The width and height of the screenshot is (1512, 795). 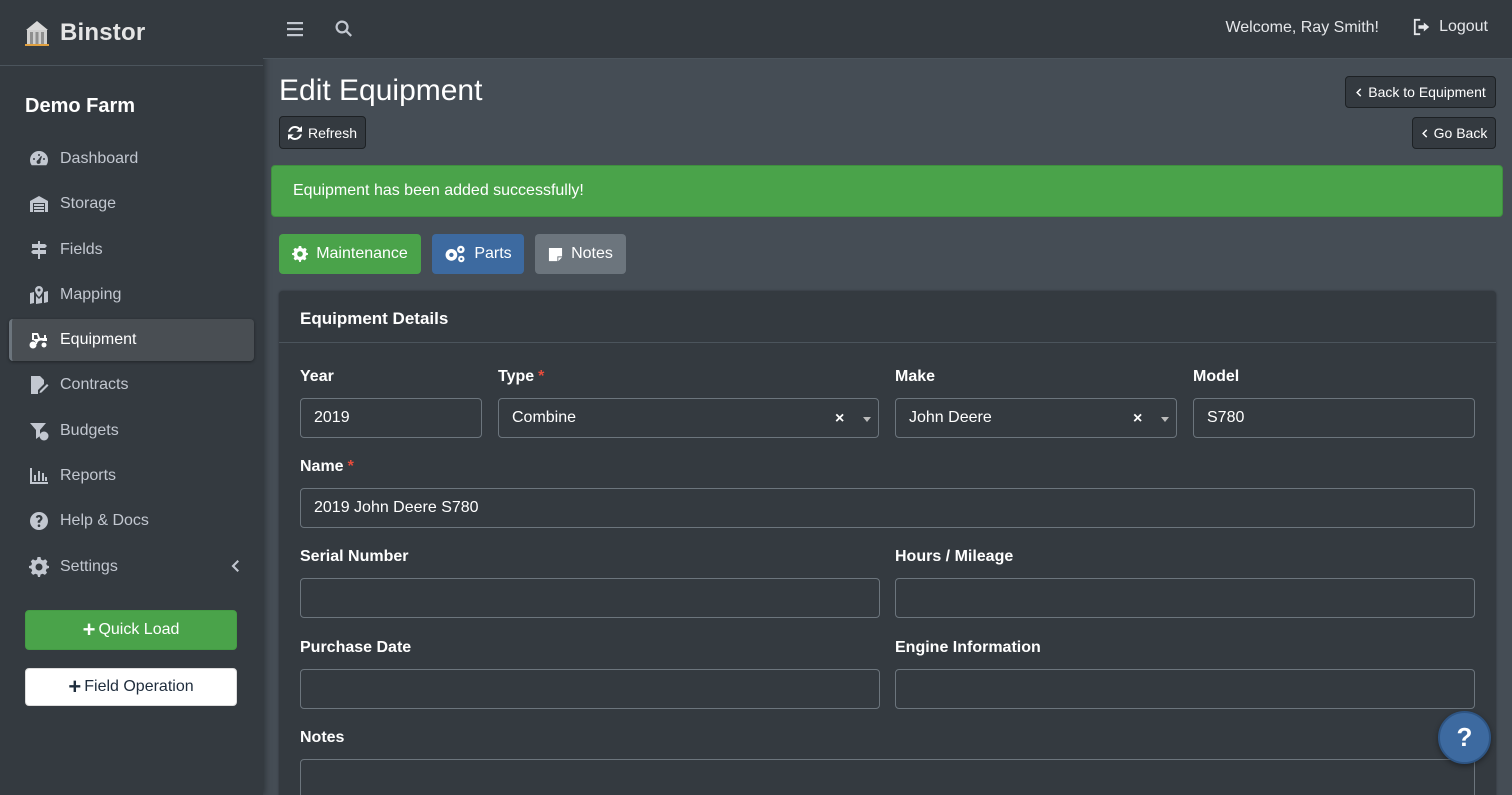 I want to click on engine-information-label: Engine Information, so click(x=968, y=647).